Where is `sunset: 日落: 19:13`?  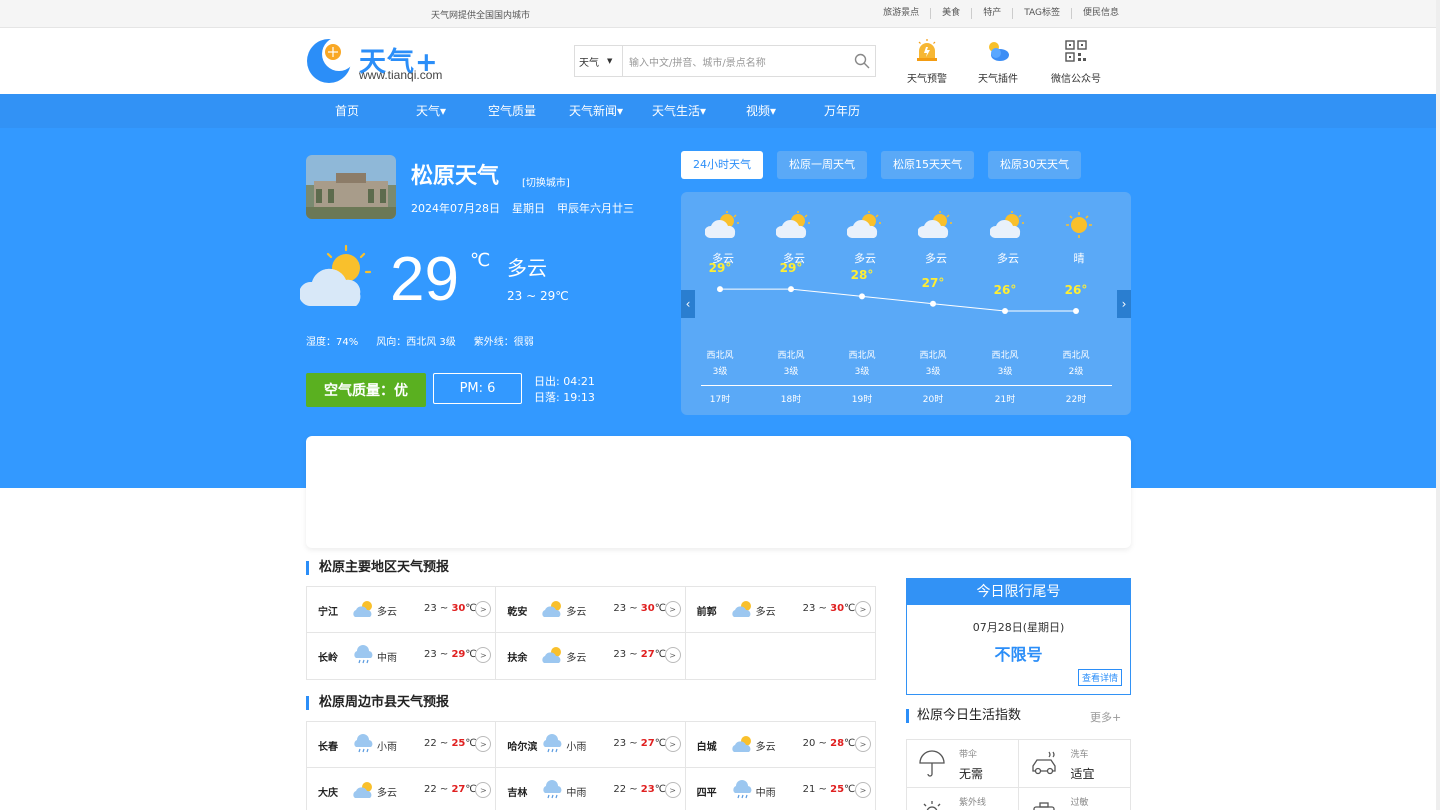
sunset: 日落: 19:13 is located at coordinates (564, 397).